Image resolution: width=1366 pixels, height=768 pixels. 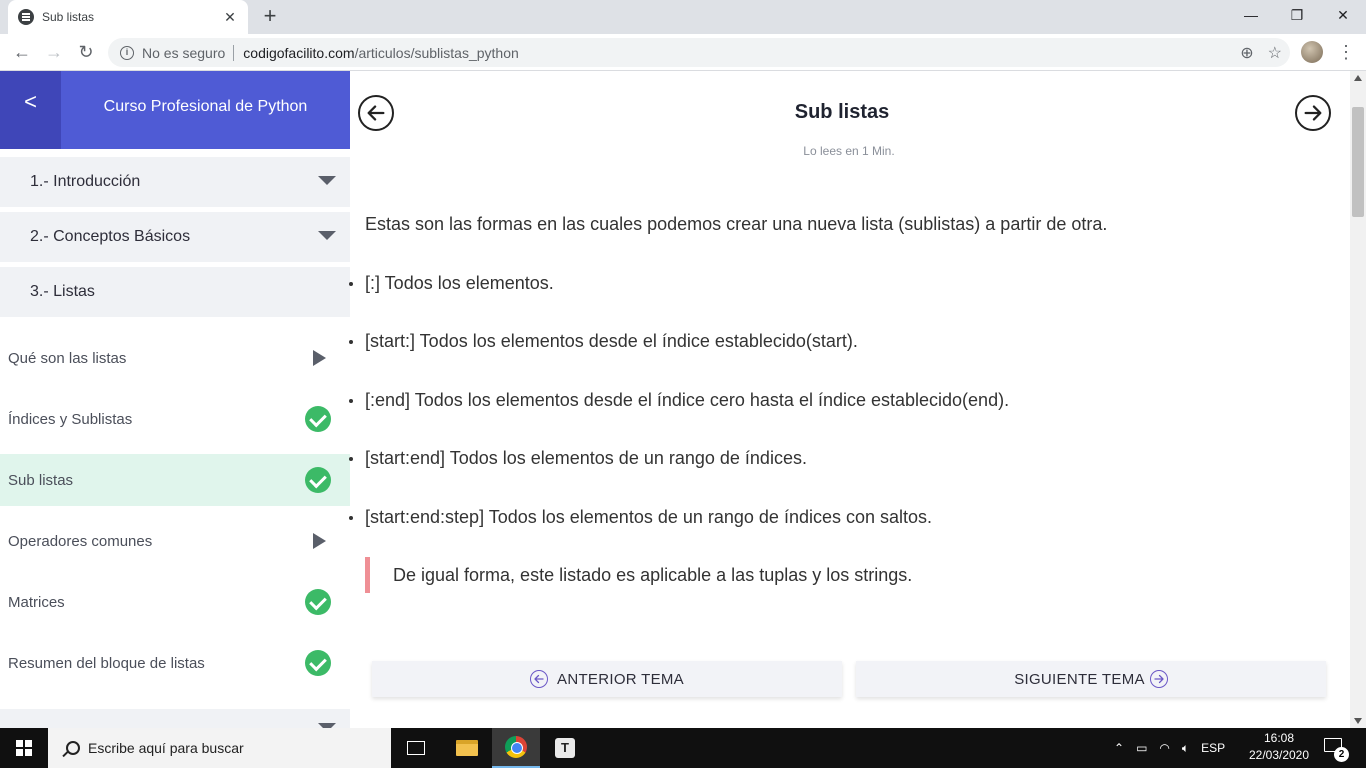 I want to click on lesson-label: Resumen del bloque de listas, so click(x=106, y=663).